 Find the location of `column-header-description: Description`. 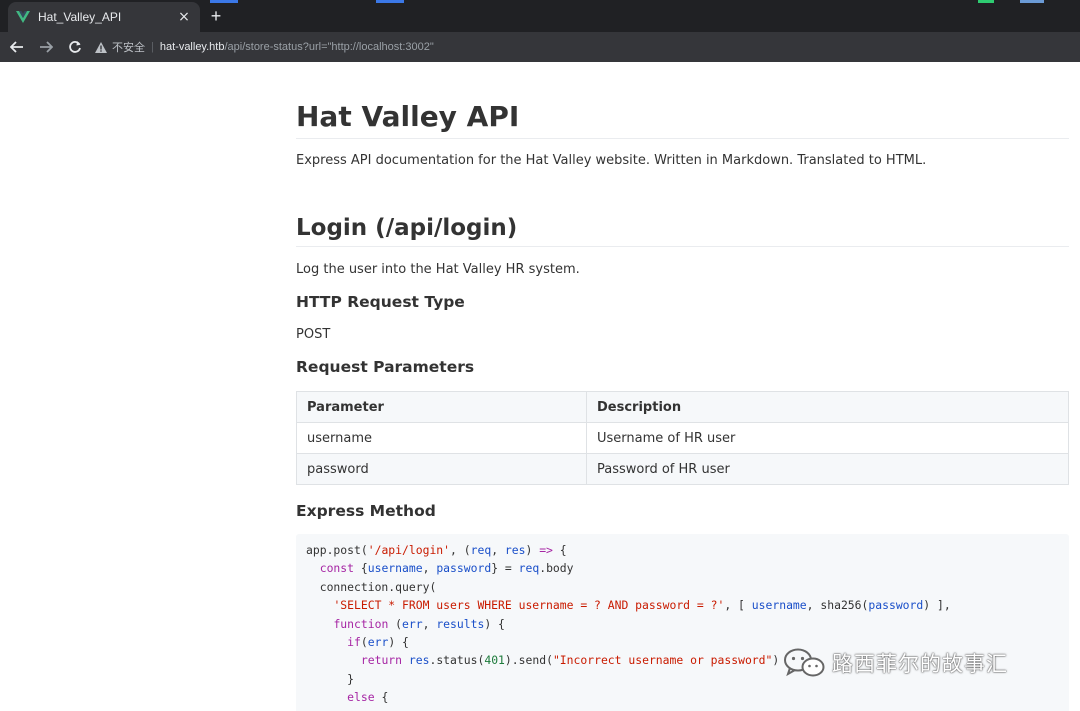

column-header-description: Description is located at coordinates (827, 407).